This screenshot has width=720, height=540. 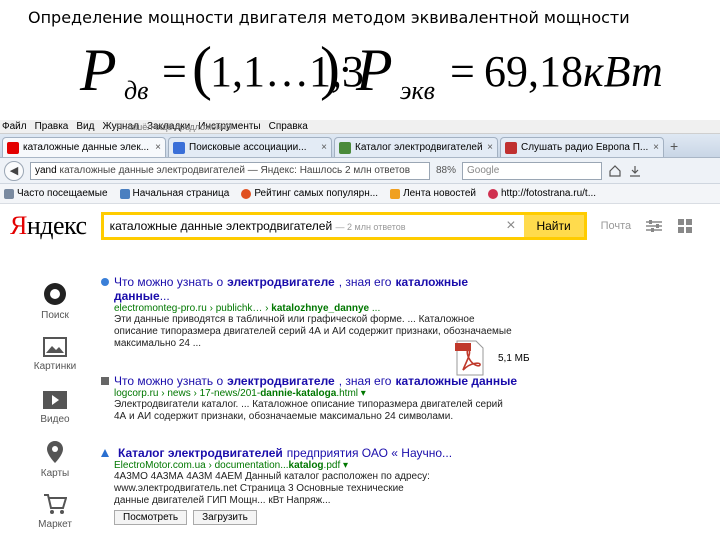 I want to click on download-button: Загрузить, so click(x=225, y=517).